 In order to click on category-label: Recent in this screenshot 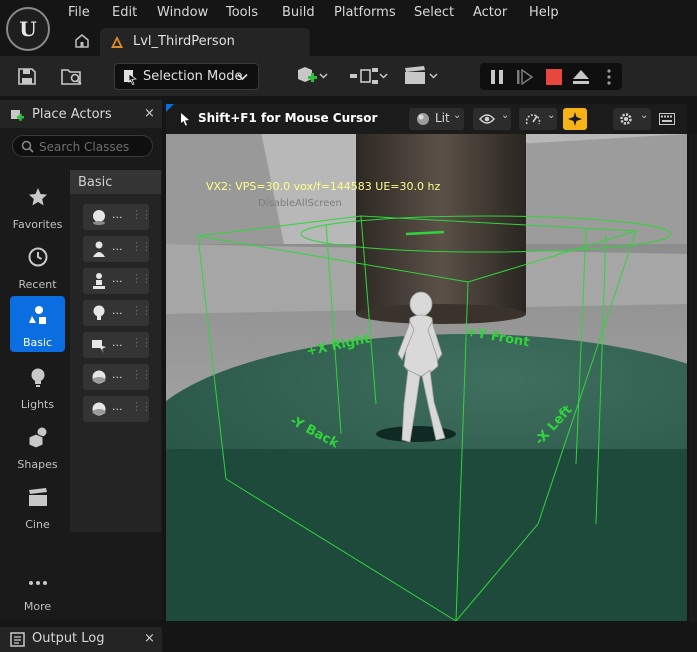, I will do `click(37, 284)`.